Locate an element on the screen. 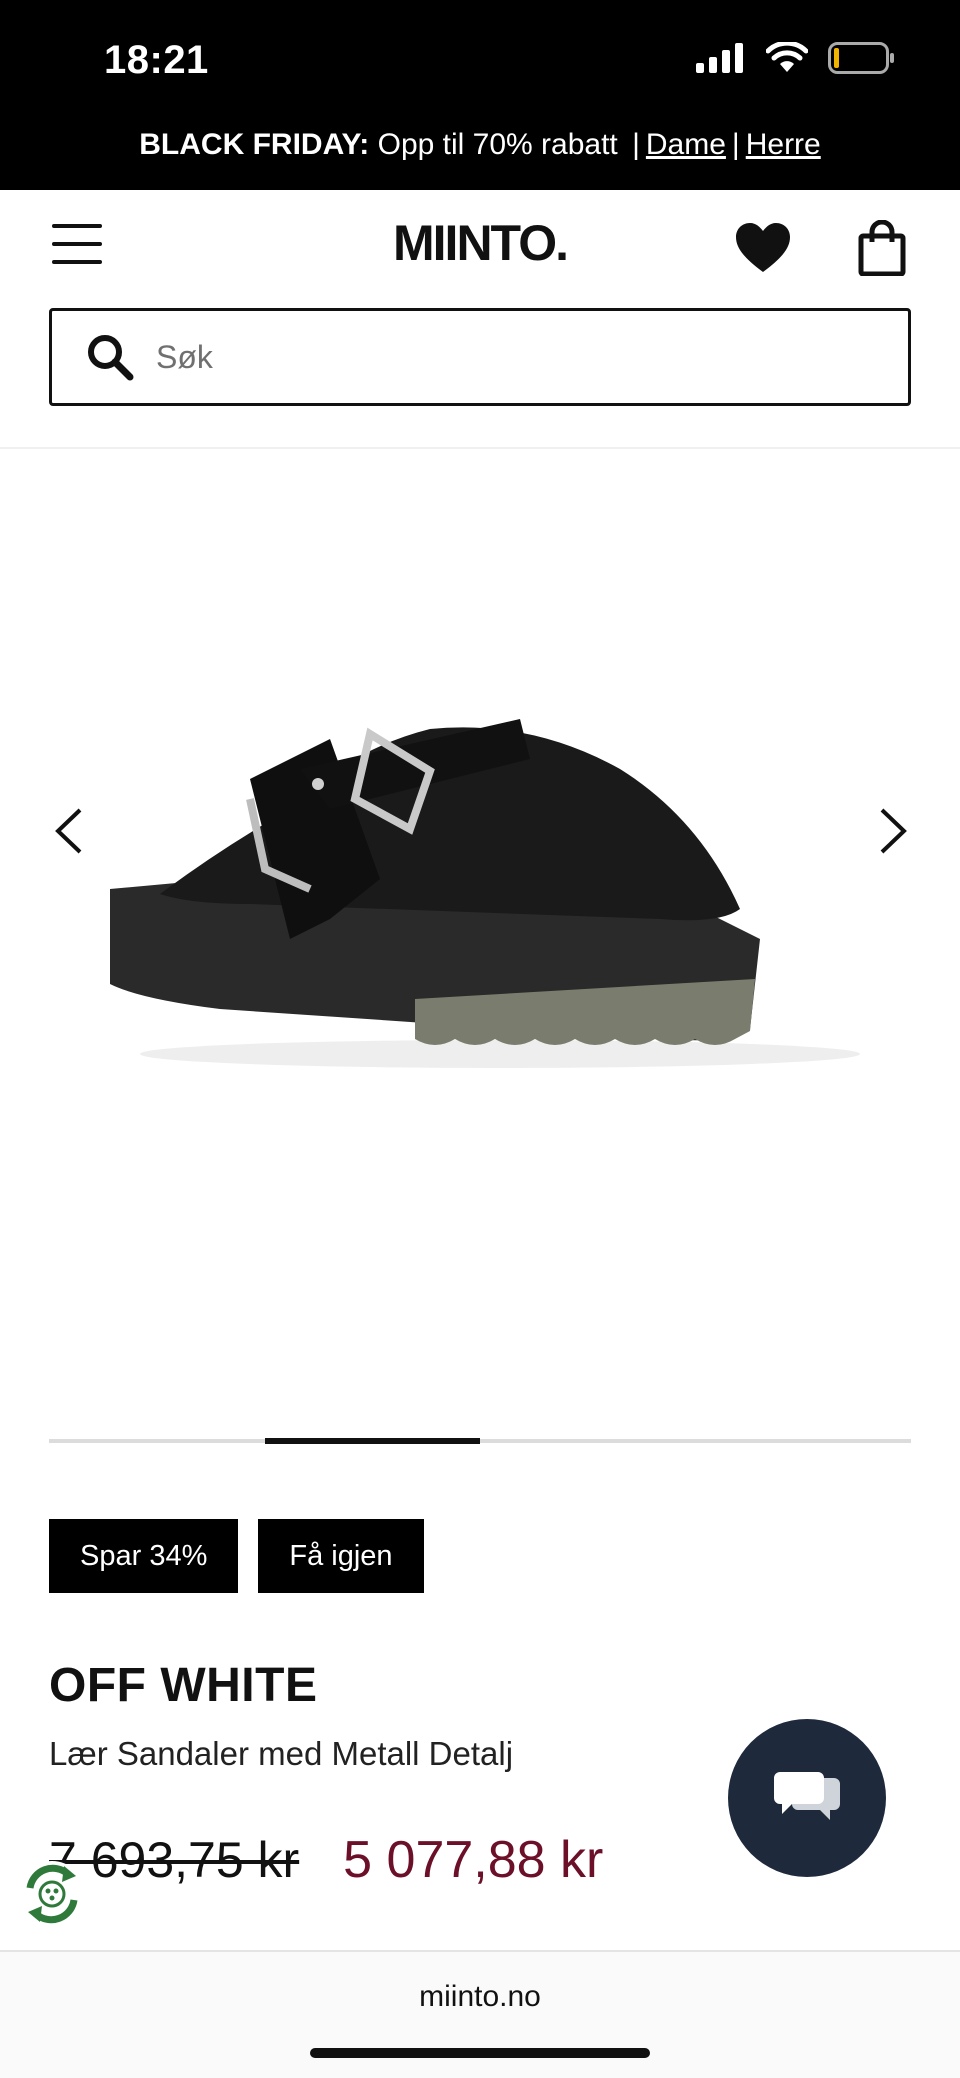  site-header: MIINTO. is located at coordinates (480, 250).